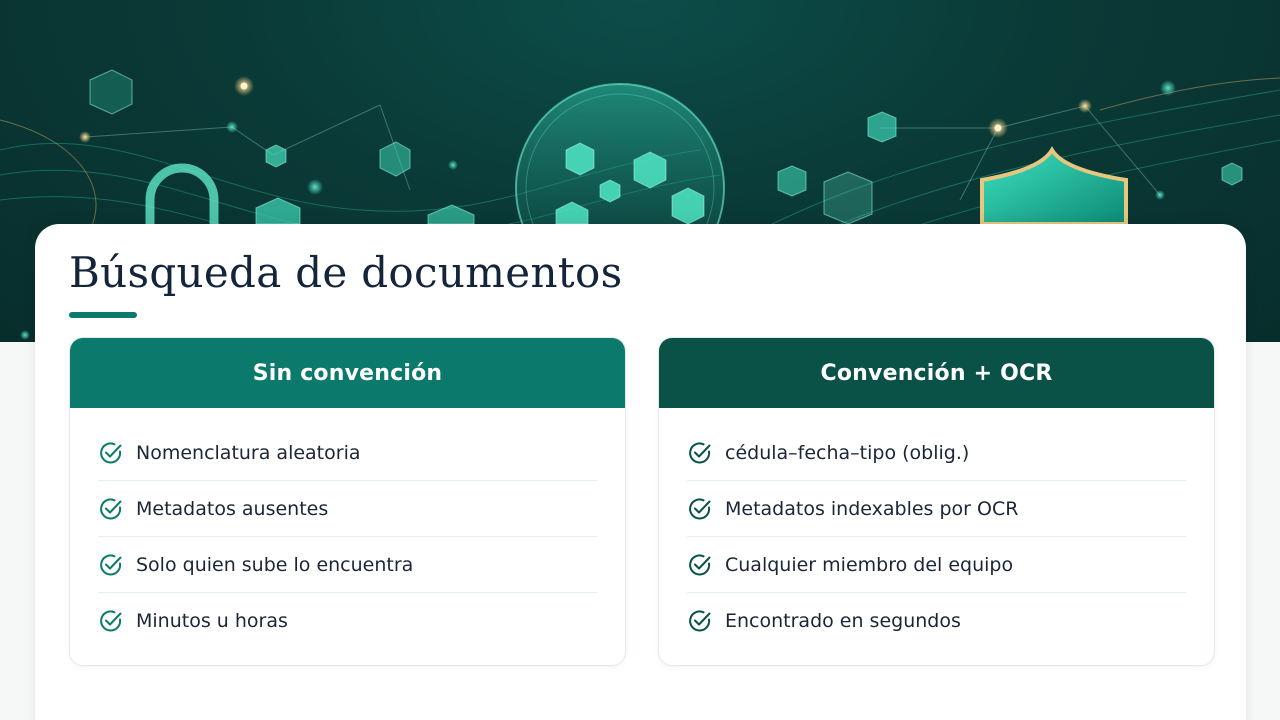  I want to click on list-item: Encontrado en segundos, so click(936, 621).